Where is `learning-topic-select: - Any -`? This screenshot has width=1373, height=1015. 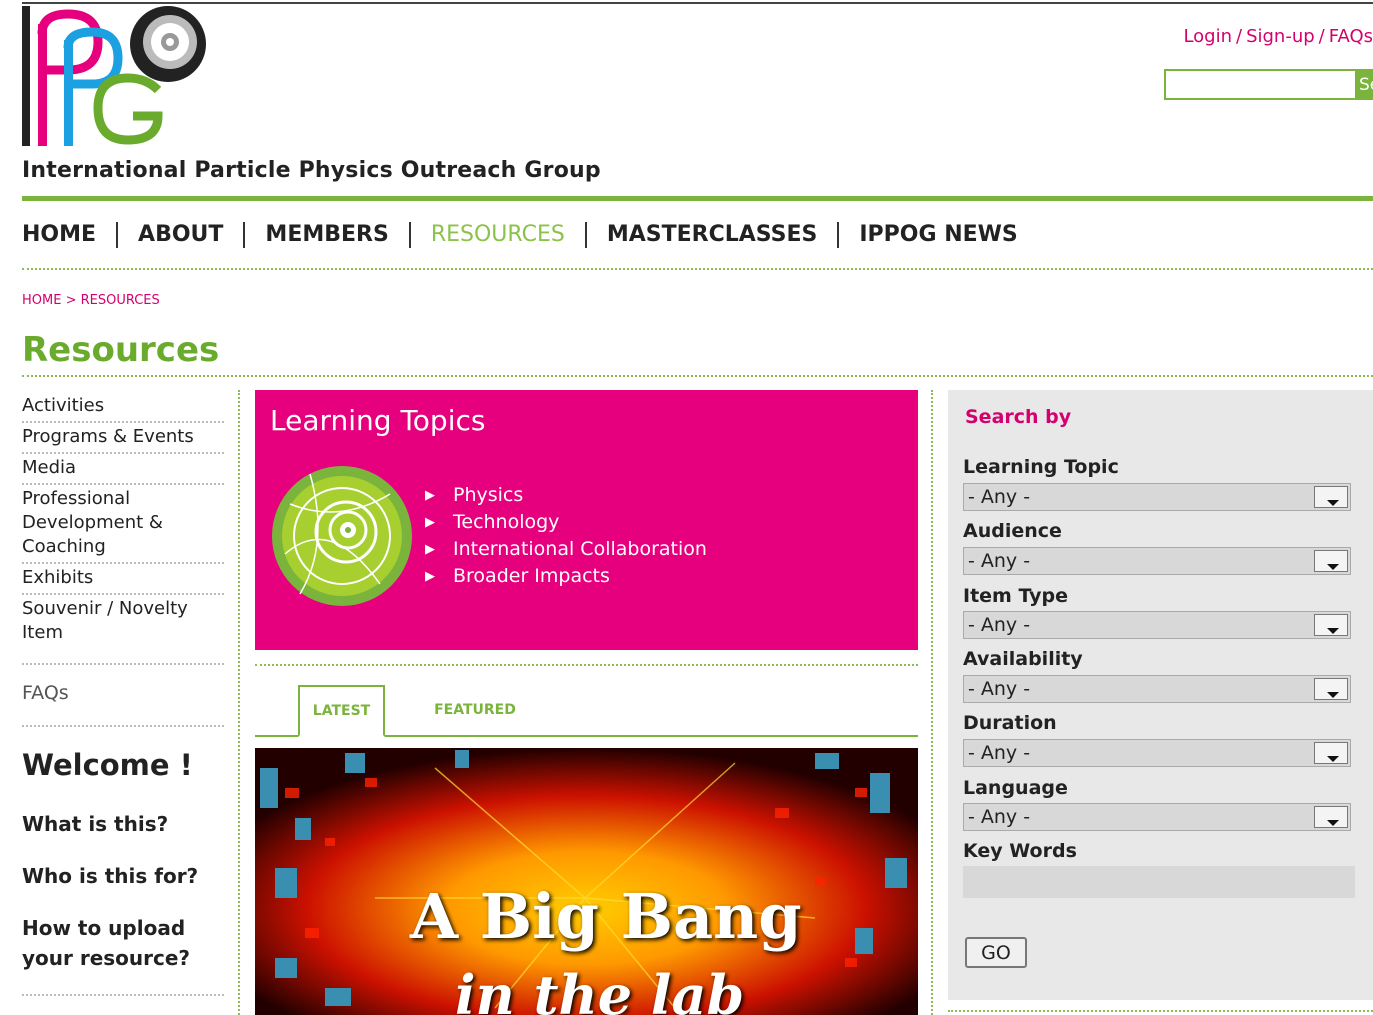
learning-topic-select: - Any - is located at coordinates (1157, 497).